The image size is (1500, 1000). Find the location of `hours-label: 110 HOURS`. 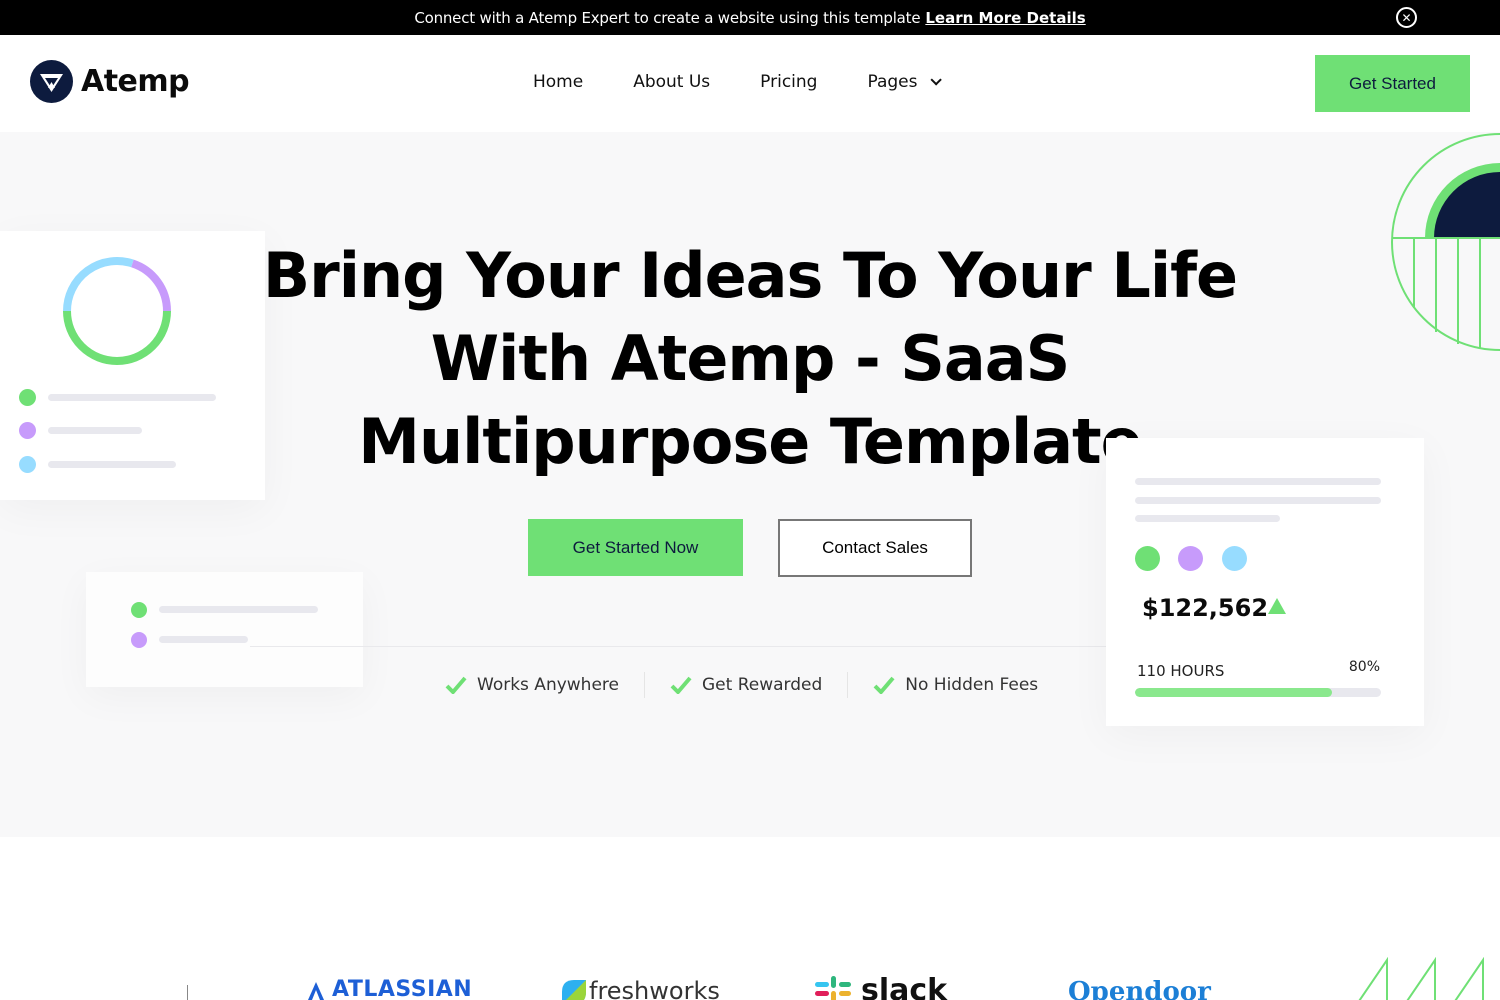

hours-label: 110 HOURS is located at coordinates (1181, 671).